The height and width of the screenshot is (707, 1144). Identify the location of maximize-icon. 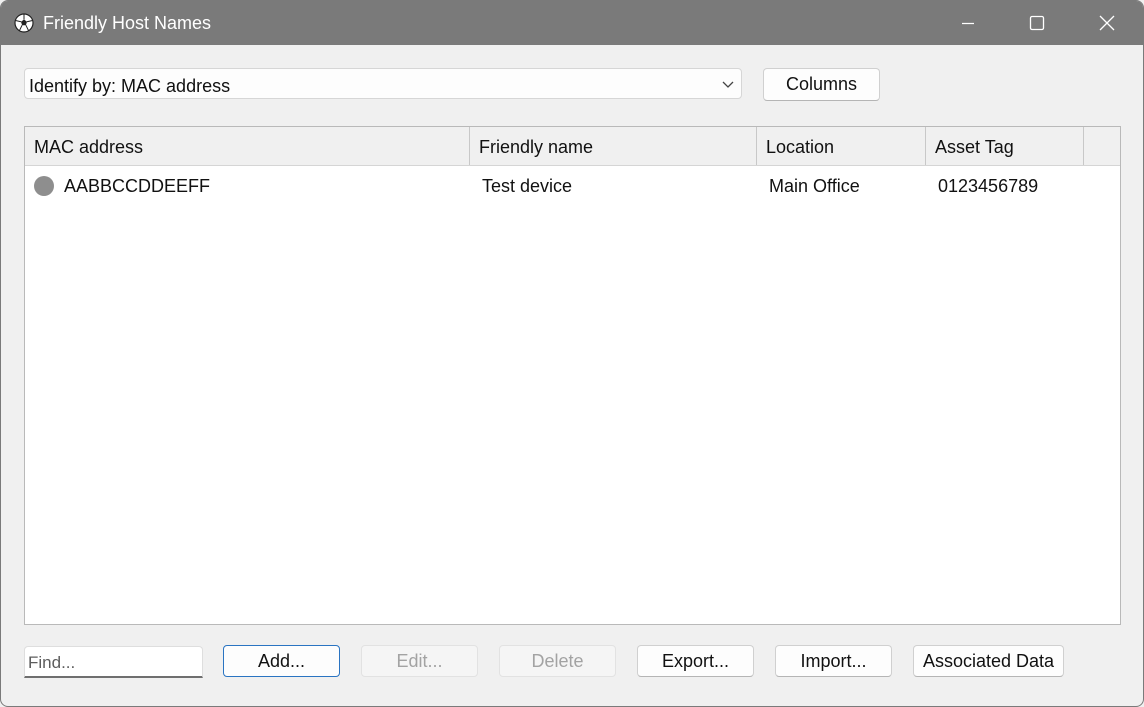
(1037, 23).